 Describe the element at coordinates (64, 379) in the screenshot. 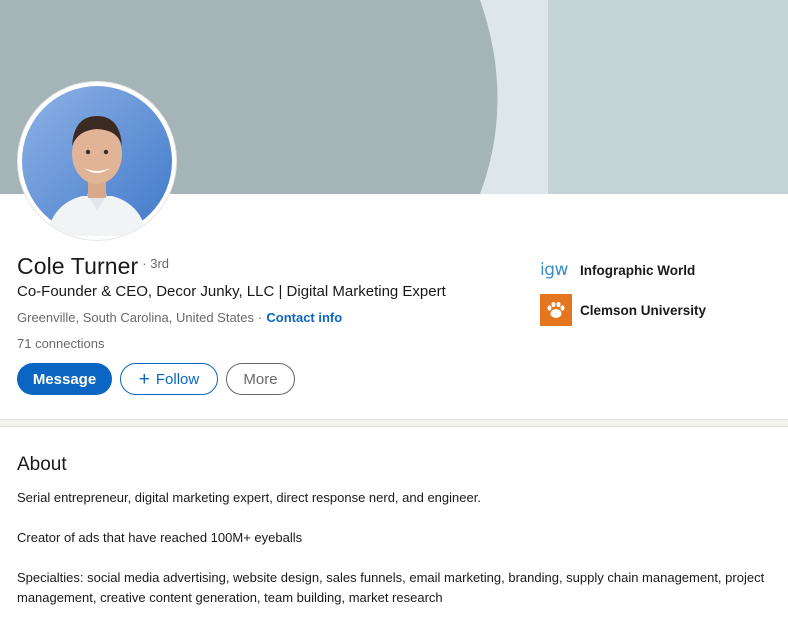

I see `message-button: Message` at that location.